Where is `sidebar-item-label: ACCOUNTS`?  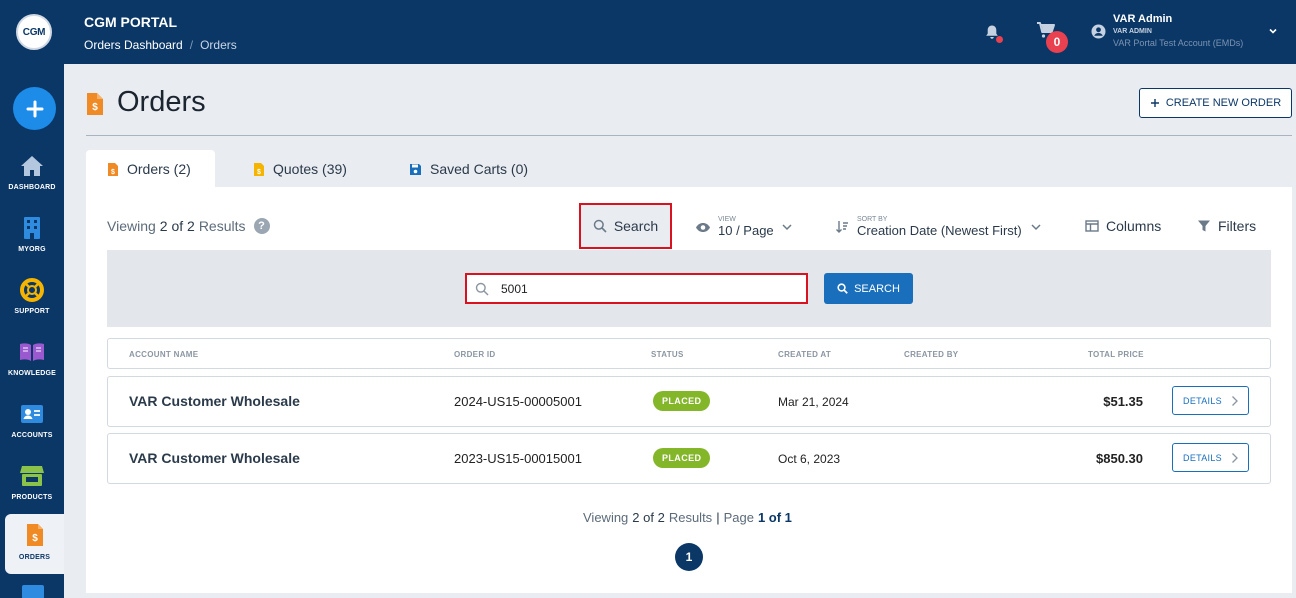
sidebar-item-label: ACCOUNTS is located at coordinates (32, 435).